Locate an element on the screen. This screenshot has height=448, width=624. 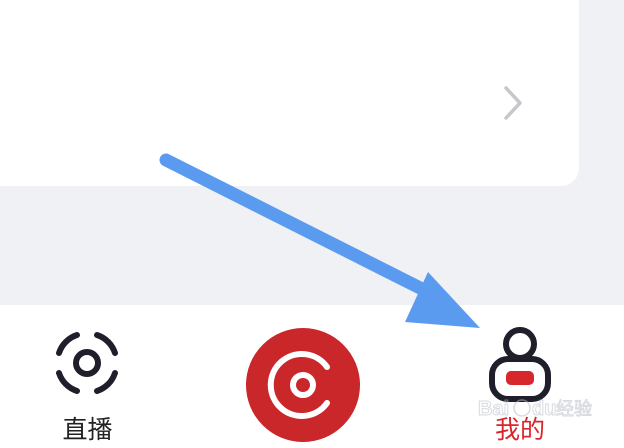
svg-text: Bai is located at coordinates (493, 409).